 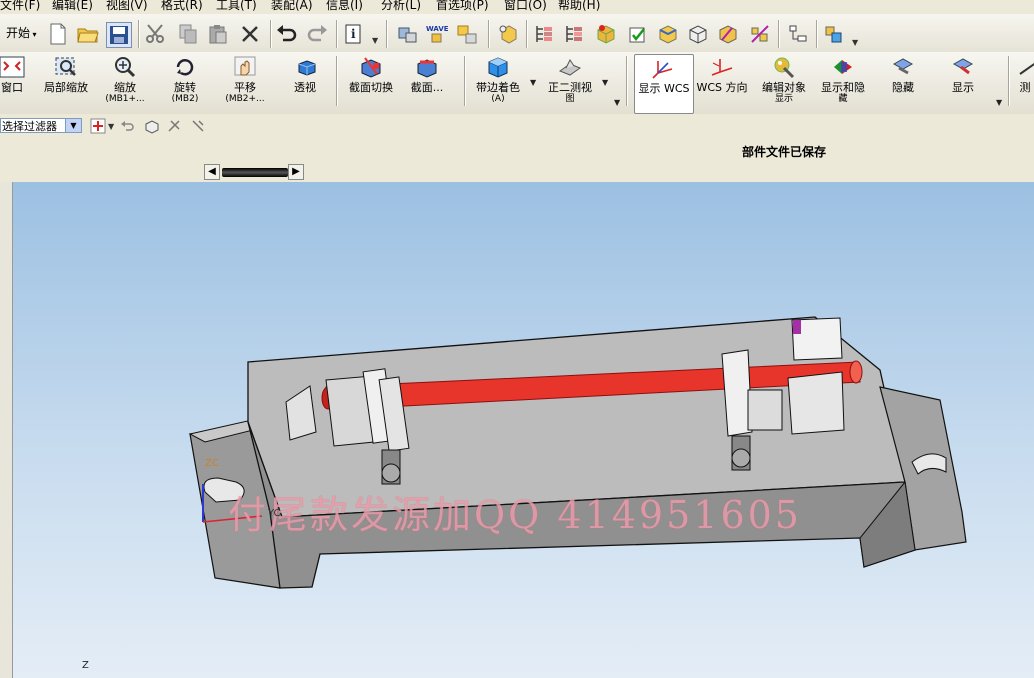 What do you see at coordinates (286, 34) in the screenshot?
I see `undo-icon` at bounding box center [286, 34].